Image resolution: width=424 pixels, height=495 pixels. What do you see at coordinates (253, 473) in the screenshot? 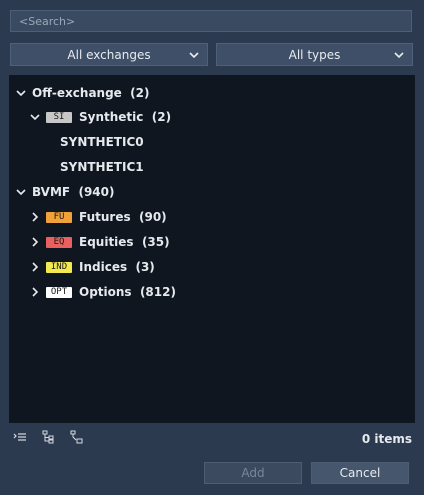
I see `add-button: Add` at bounding box center [253, 473].